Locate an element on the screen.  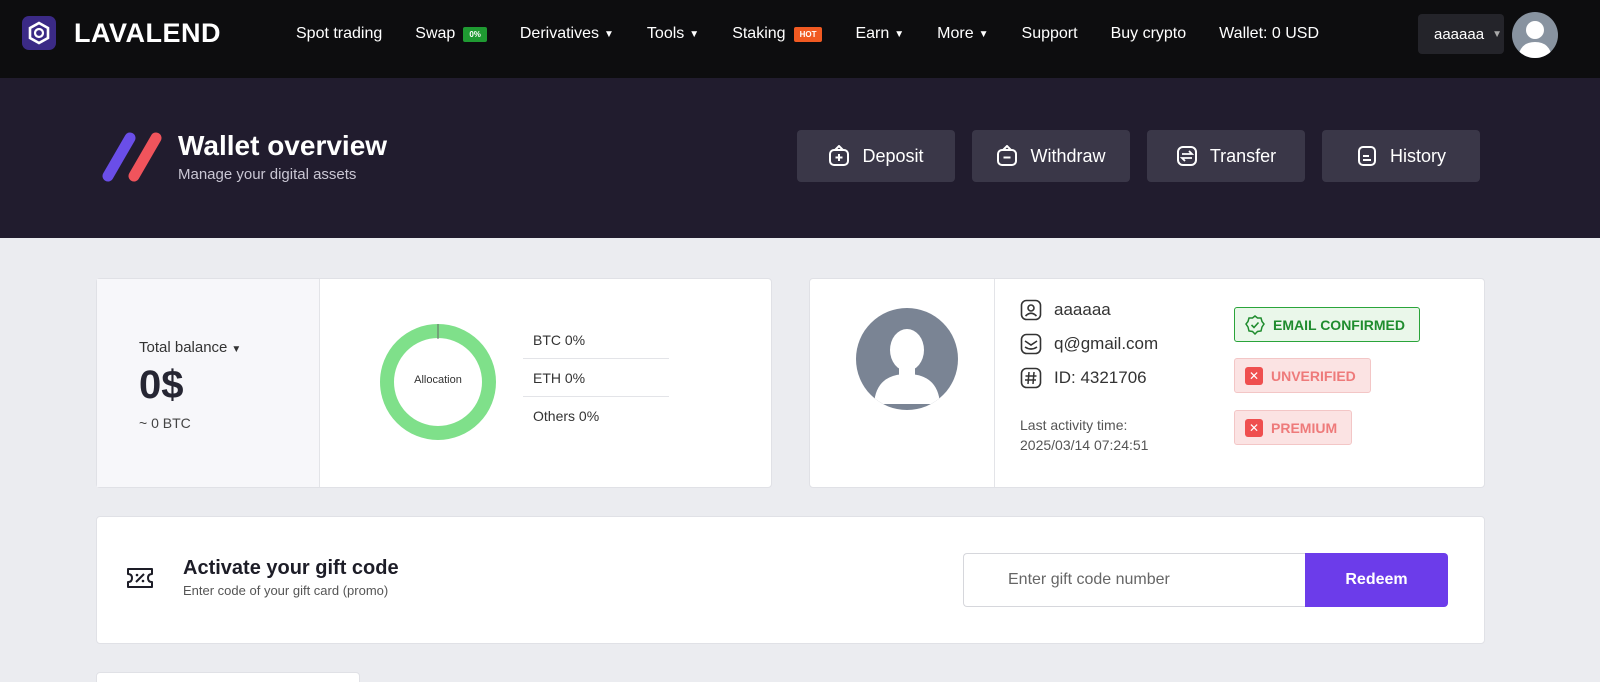
status-badge-premium: ✕ PREMIUM is located at coordinates (1293, 427).